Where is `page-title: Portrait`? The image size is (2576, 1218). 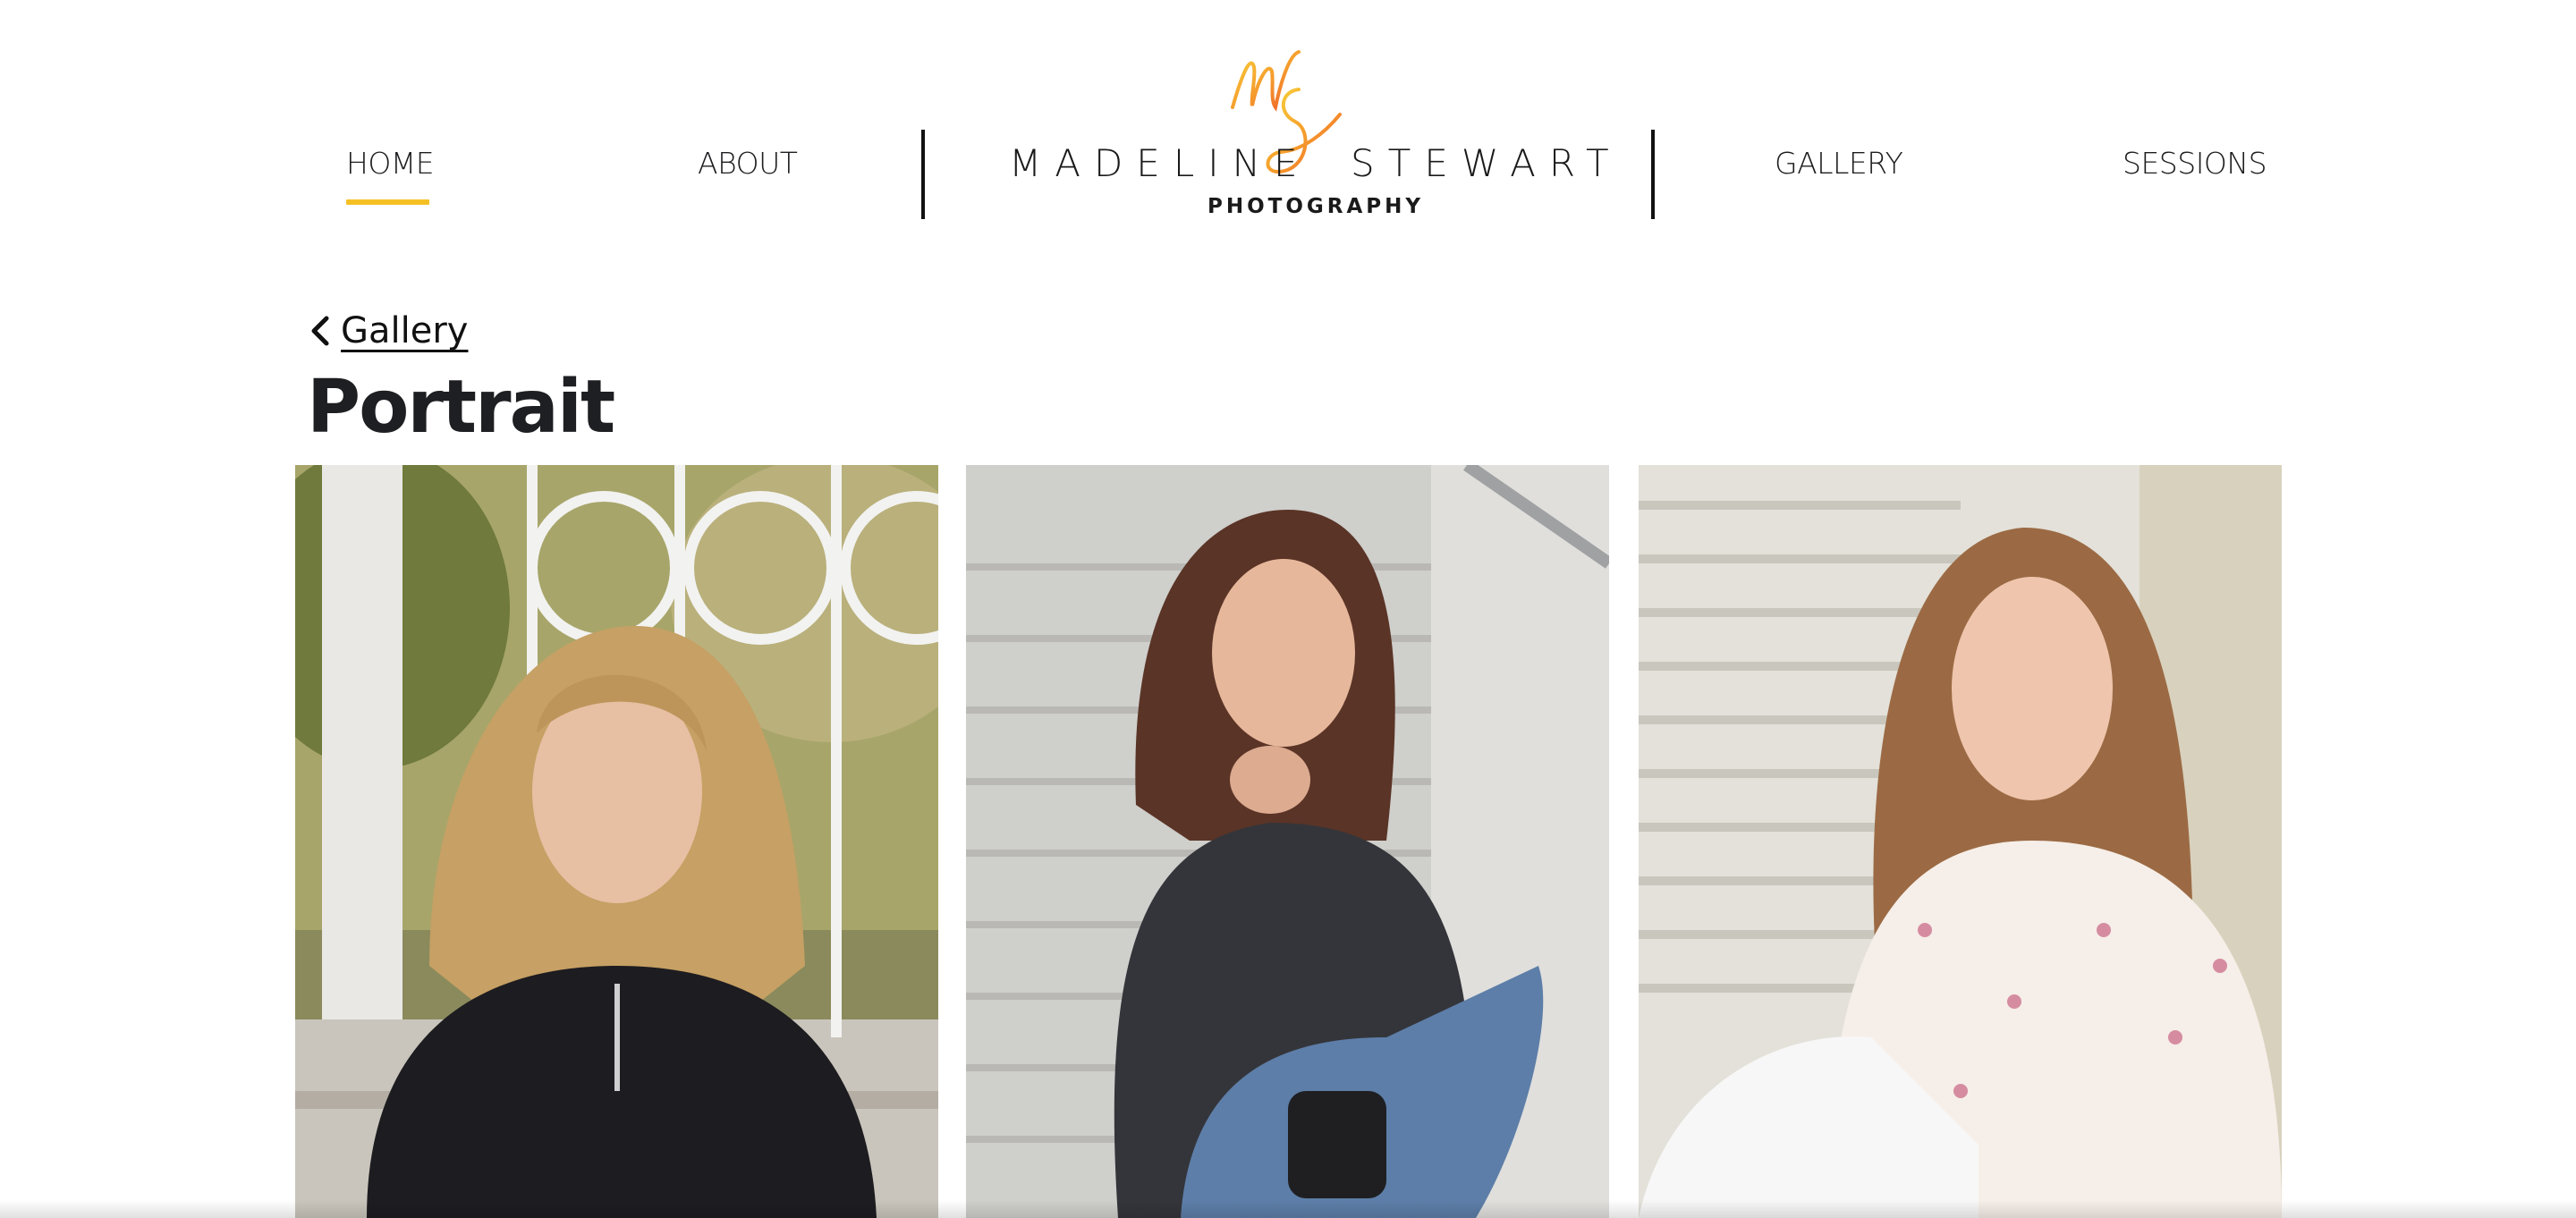 page-title: Portrait is located at coordinates (461, 407).